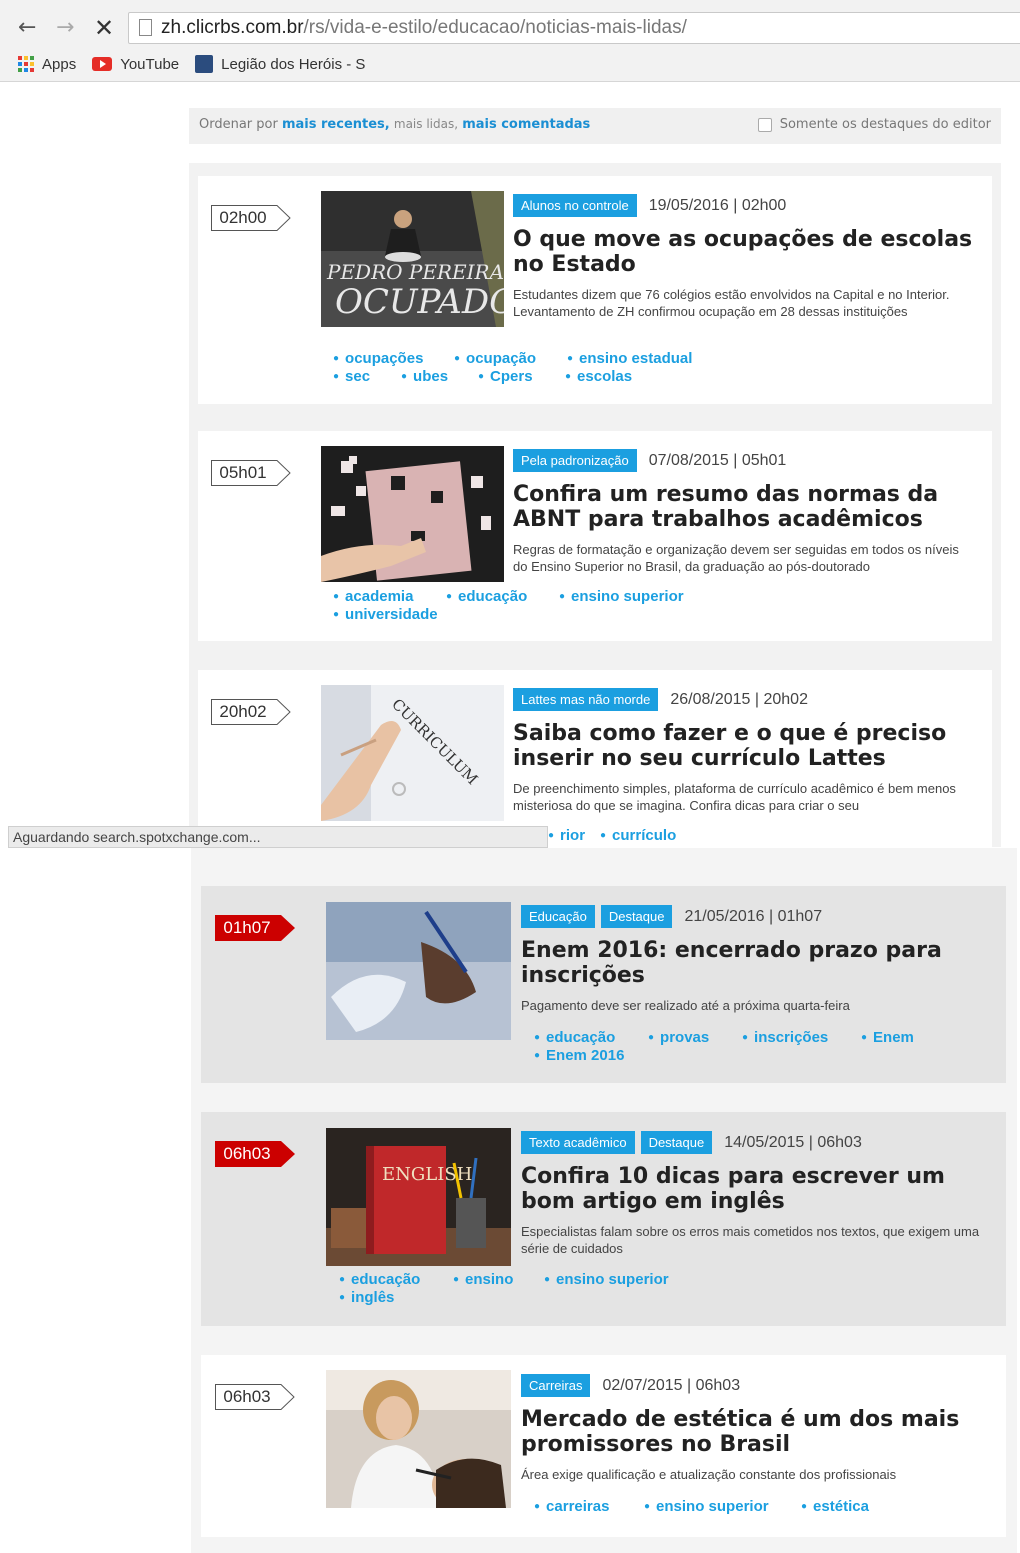 The image size is (1020, 1553). I want to click on bookmark-youtube: YouTube, so click(135, 64).